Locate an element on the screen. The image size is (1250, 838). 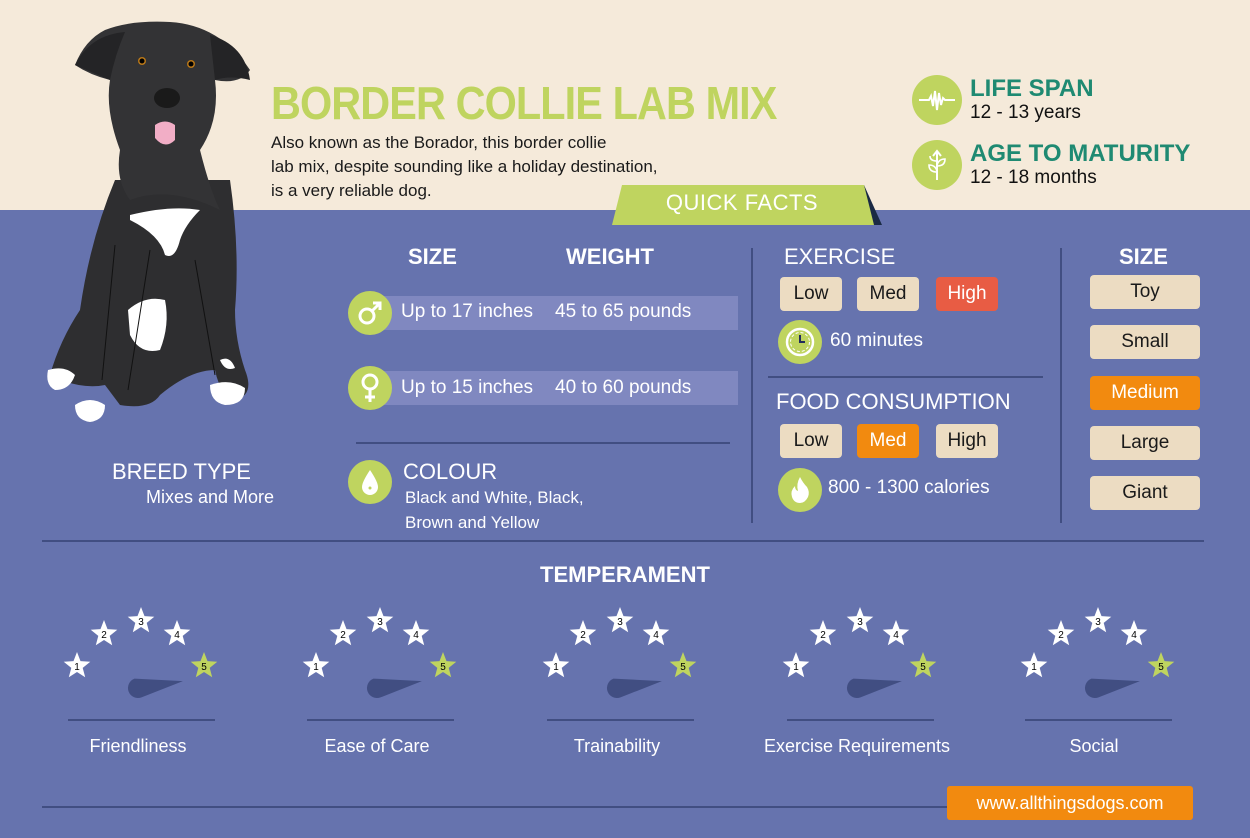
male-icon is located at coordinates (370, 313).